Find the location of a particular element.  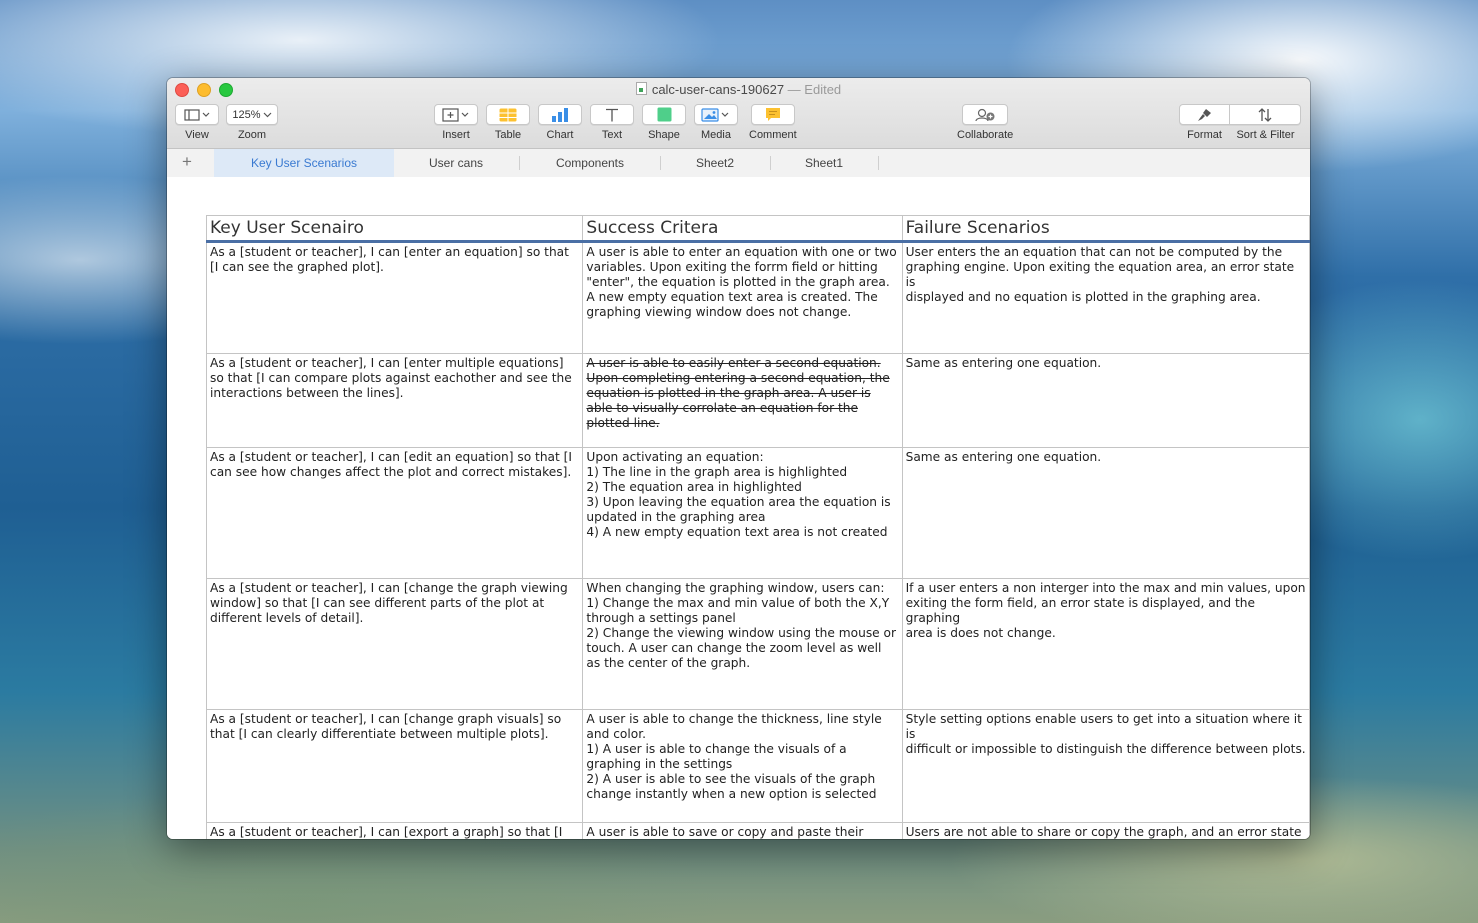

collaborate-tool: Collaborate is located at coordinates (985, 122).